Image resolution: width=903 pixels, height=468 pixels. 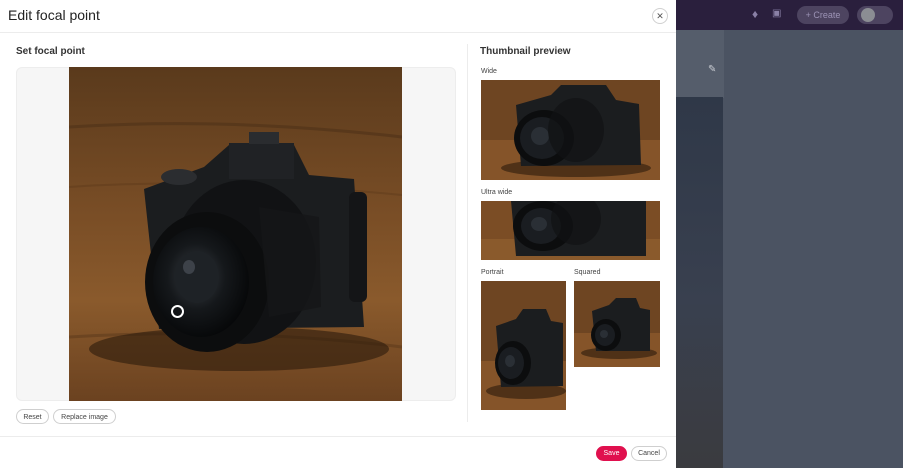 What do you see at coordinates (611, 453) in the screenshot?
I see `save-button: Save` at bounding box center [611, 453].